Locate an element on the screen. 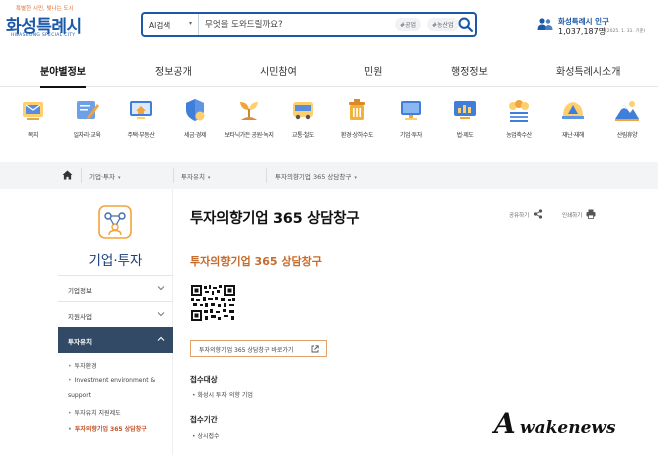 Image resolution: width=658 pixels, height=455 pixels. search-box: AI검색 ▾ #공업 #농산업 is located at coordinates (309, 24).